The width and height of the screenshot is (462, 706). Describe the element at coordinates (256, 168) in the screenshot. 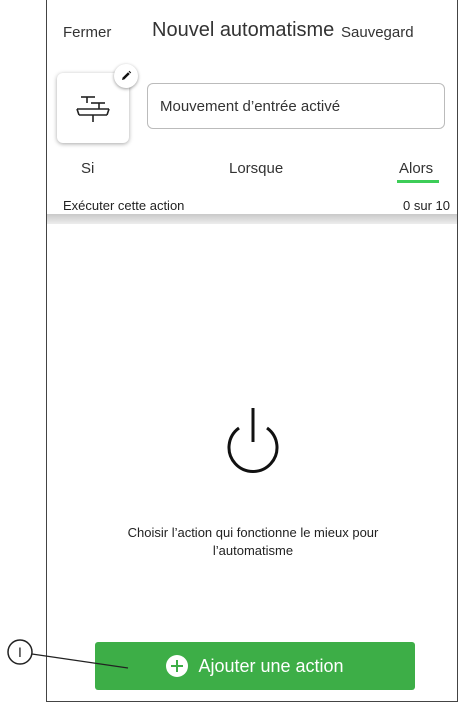

I see `tab-lorsque: Lorsque` at that location.